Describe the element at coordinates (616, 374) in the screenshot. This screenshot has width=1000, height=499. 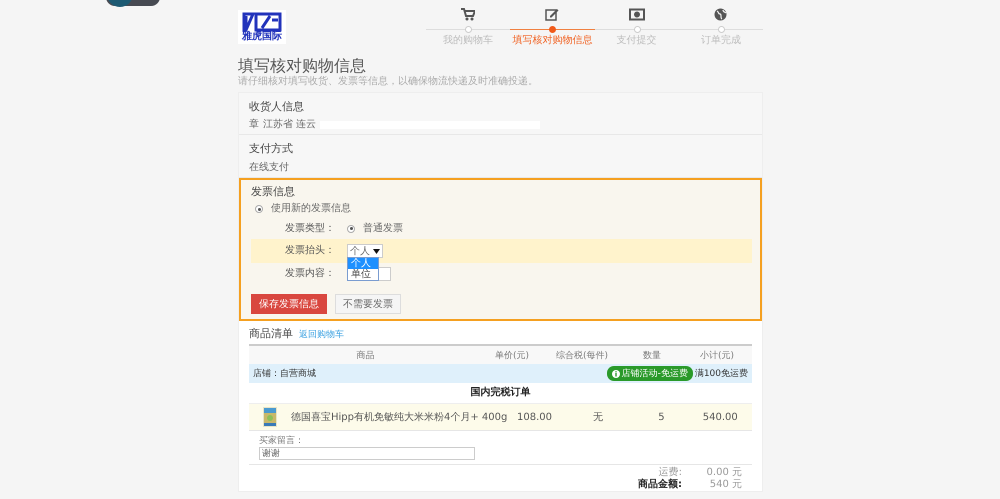
I see `info-icon` at that location.